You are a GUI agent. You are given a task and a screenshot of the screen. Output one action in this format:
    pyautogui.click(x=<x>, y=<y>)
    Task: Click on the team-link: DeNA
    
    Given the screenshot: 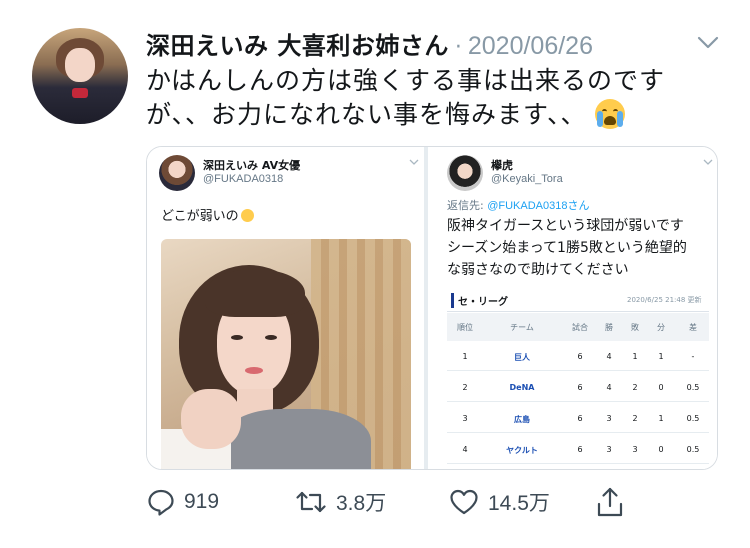 What is the action you would take?
    pyautogui.click(x=522, y=387)
    